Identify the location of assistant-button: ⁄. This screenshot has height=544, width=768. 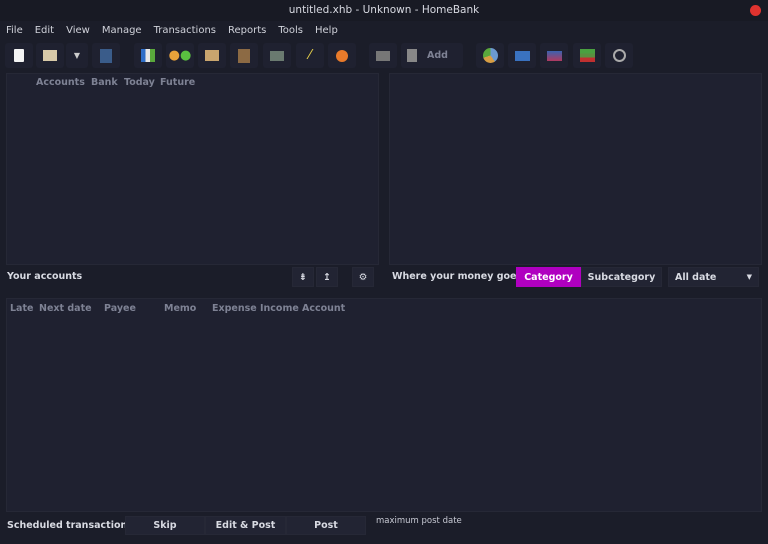
(310, 55).